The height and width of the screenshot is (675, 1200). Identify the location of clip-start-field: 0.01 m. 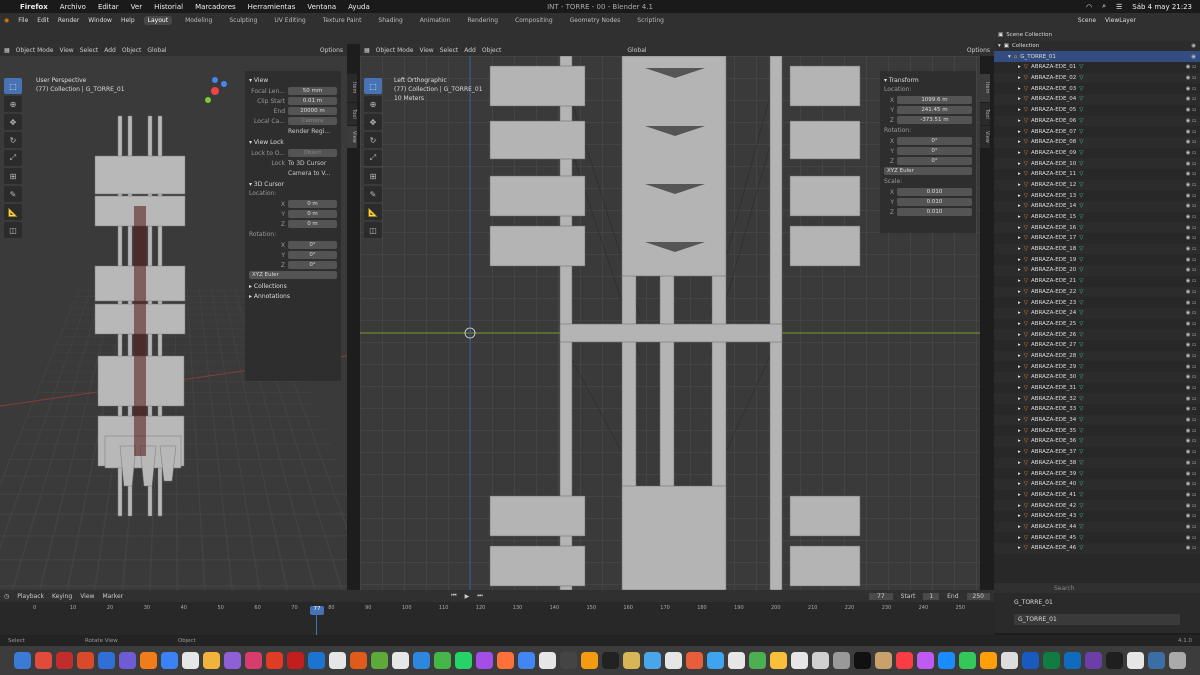
(312, 101).